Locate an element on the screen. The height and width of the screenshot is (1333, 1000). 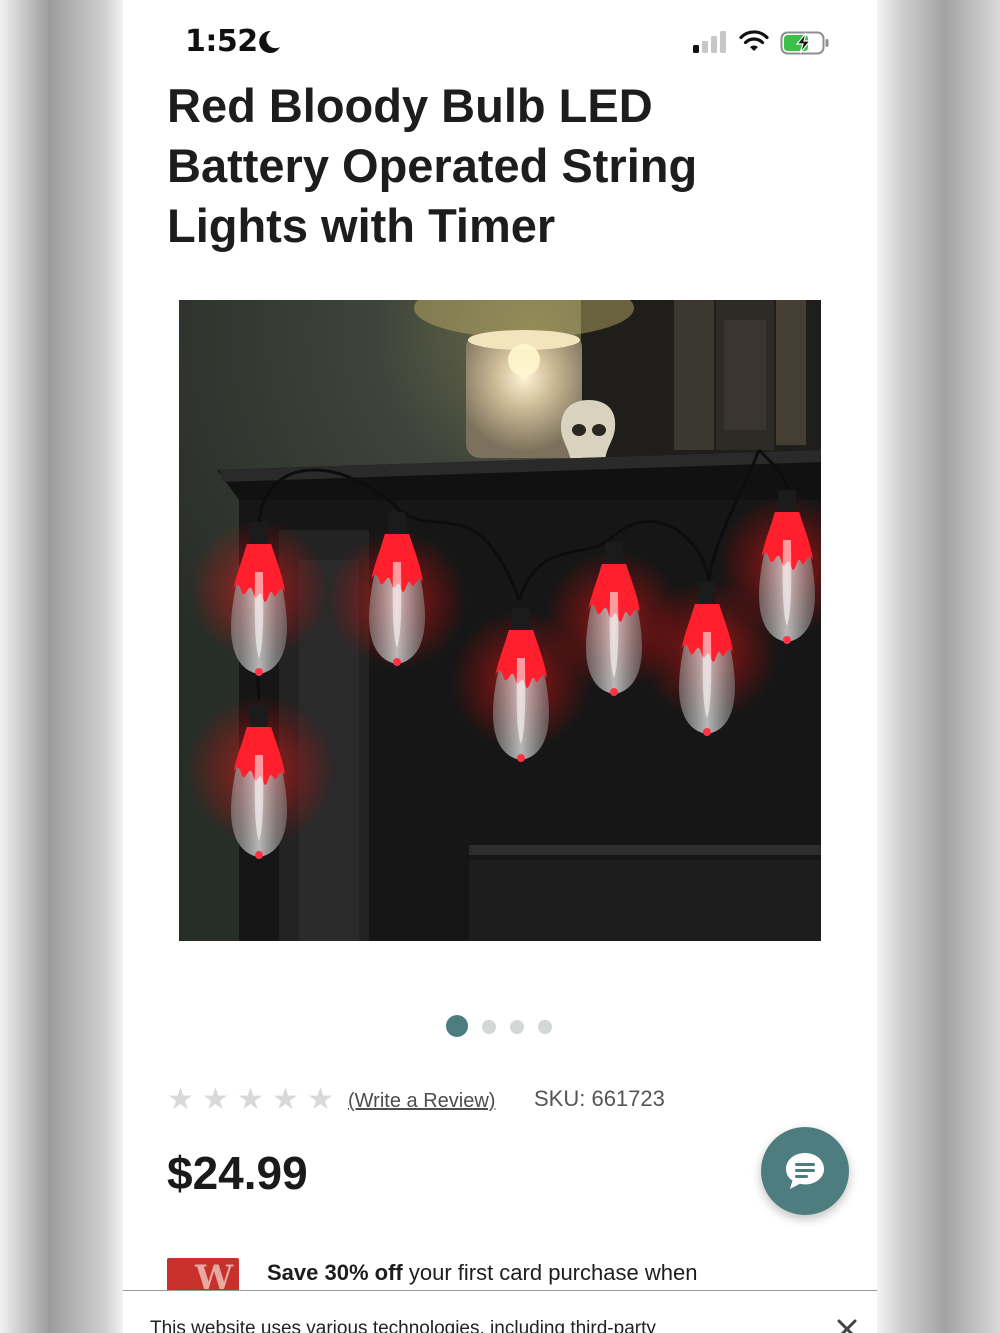
product-price: $24.99 is located at coordinates (237, 1173).